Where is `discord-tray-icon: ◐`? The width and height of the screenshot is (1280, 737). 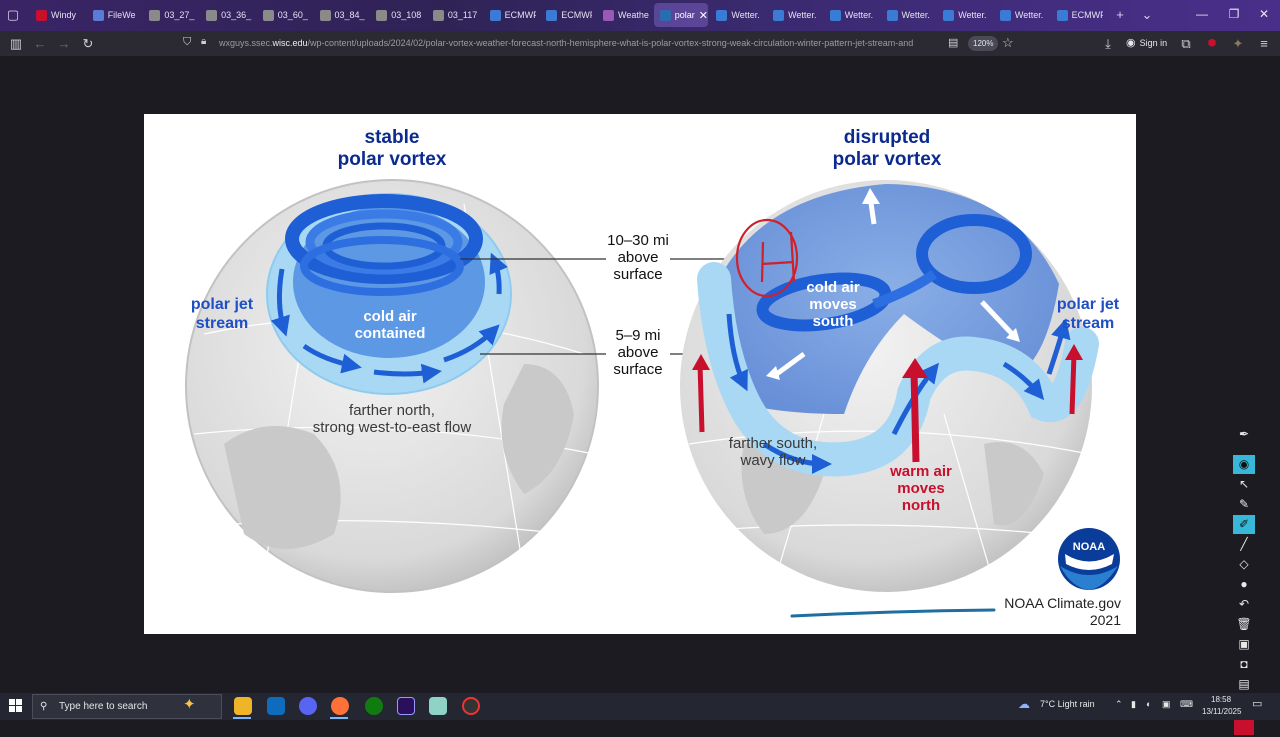 discord-tray-icon: ◐ is located at coordinates (1148, 704).